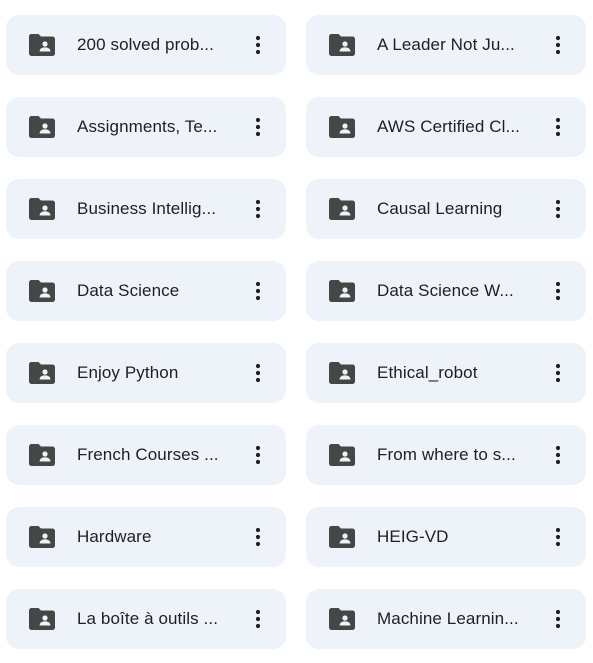  Describe the element at coordinates (128, 290) in the screenshot. I see `folder-name: Data Science` at that location.